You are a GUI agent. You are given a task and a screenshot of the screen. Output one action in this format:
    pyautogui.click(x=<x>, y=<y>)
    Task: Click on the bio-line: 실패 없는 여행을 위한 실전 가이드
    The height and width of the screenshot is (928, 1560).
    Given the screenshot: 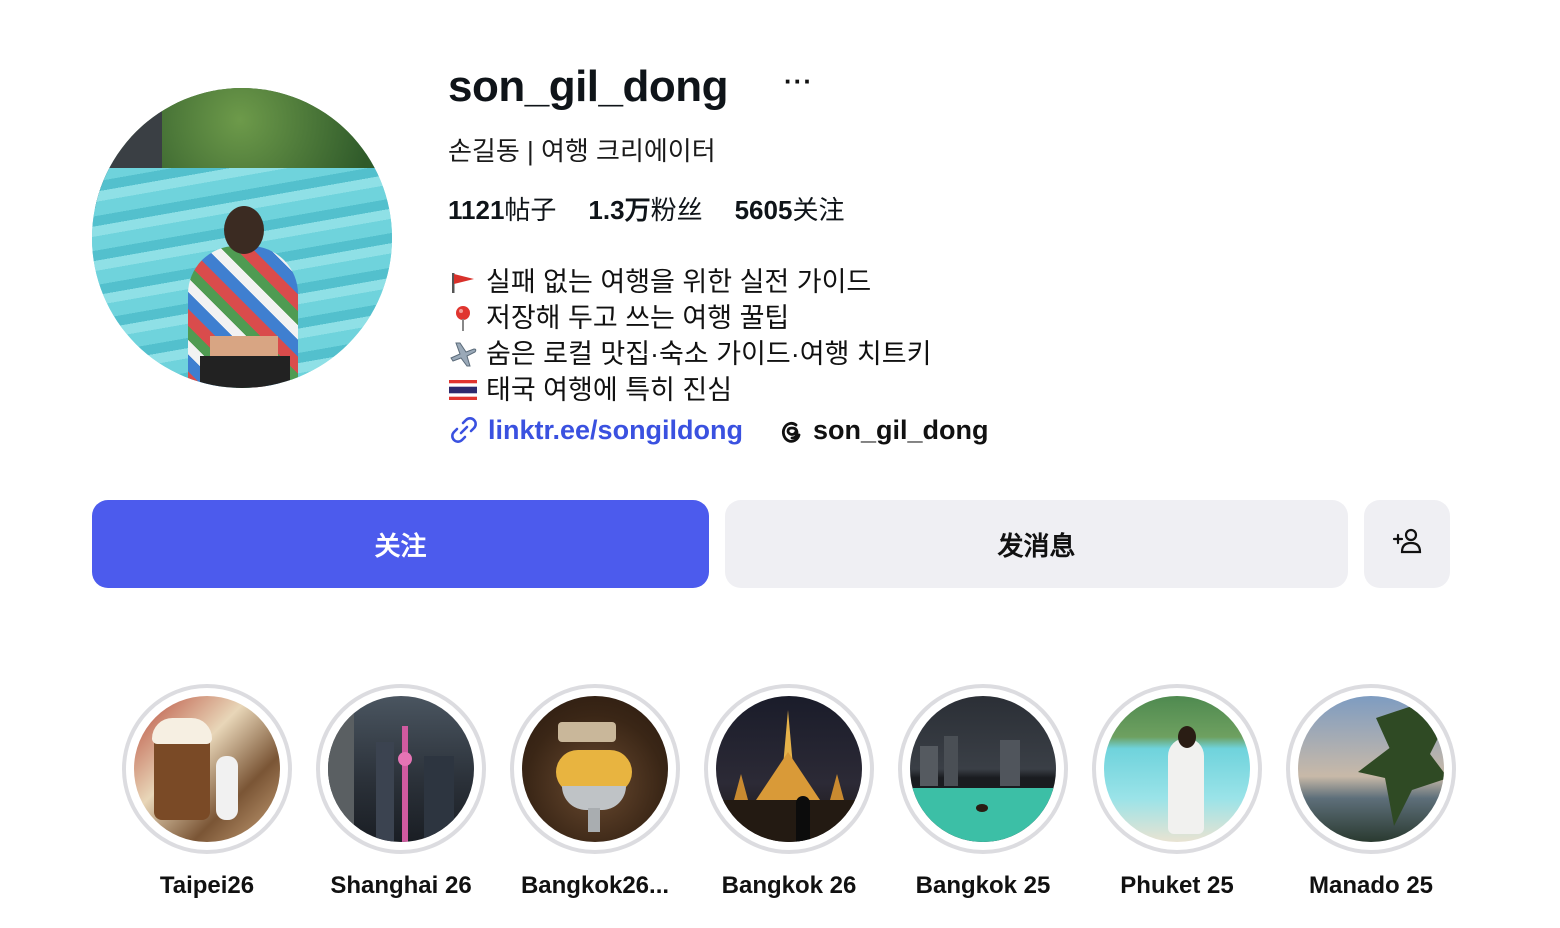 What is the action you would take?
    pyautogui.click(x=689, y=282)
    